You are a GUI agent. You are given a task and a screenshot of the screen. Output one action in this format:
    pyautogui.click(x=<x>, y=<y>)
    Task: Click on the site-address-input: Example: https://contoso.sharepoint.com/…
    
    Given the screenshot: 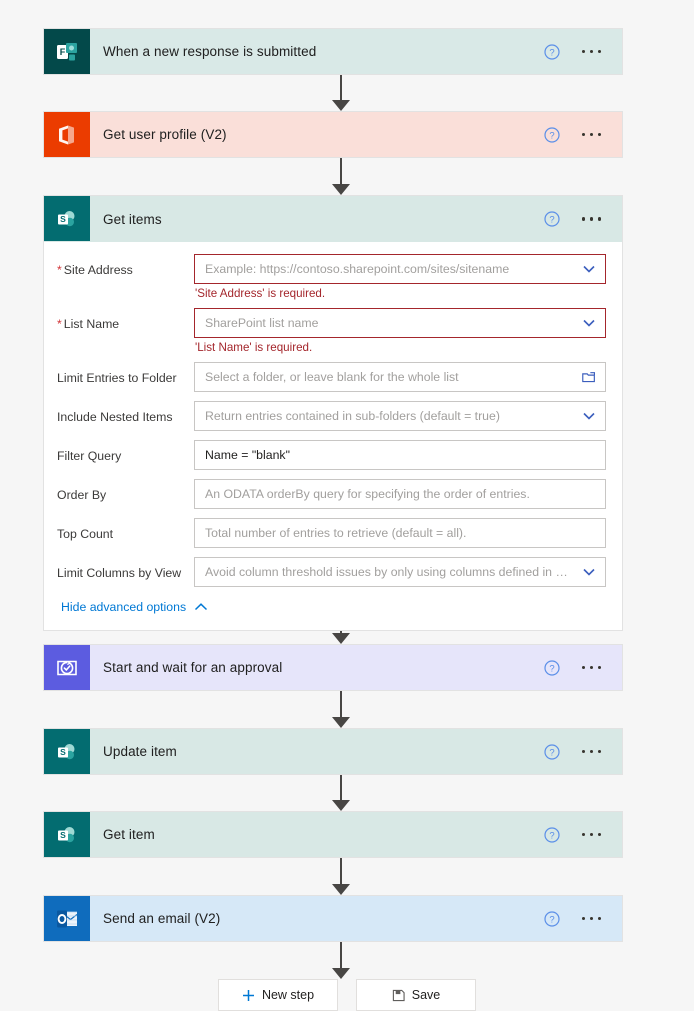 What is the action you would take?
    pyautogui.click(x=400, y=269)
    